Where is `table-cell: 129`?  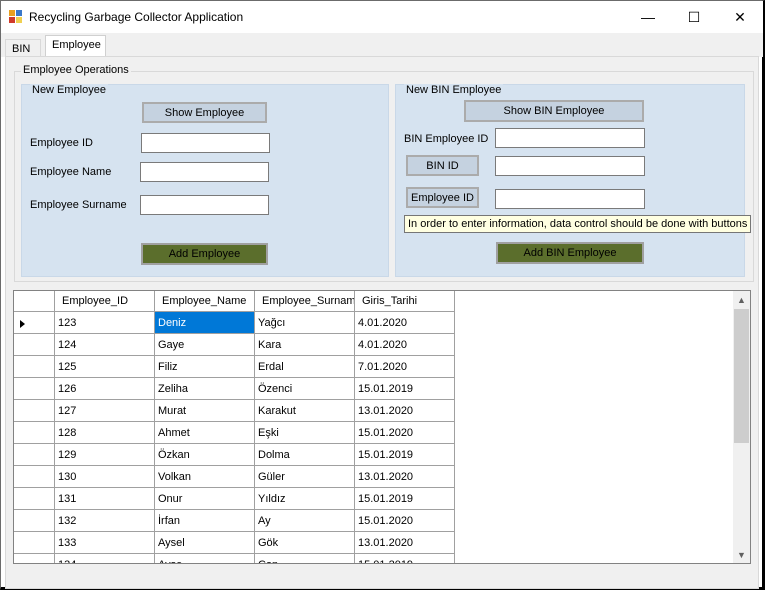 table-cell: 129 is located at coordinates (105, 455).